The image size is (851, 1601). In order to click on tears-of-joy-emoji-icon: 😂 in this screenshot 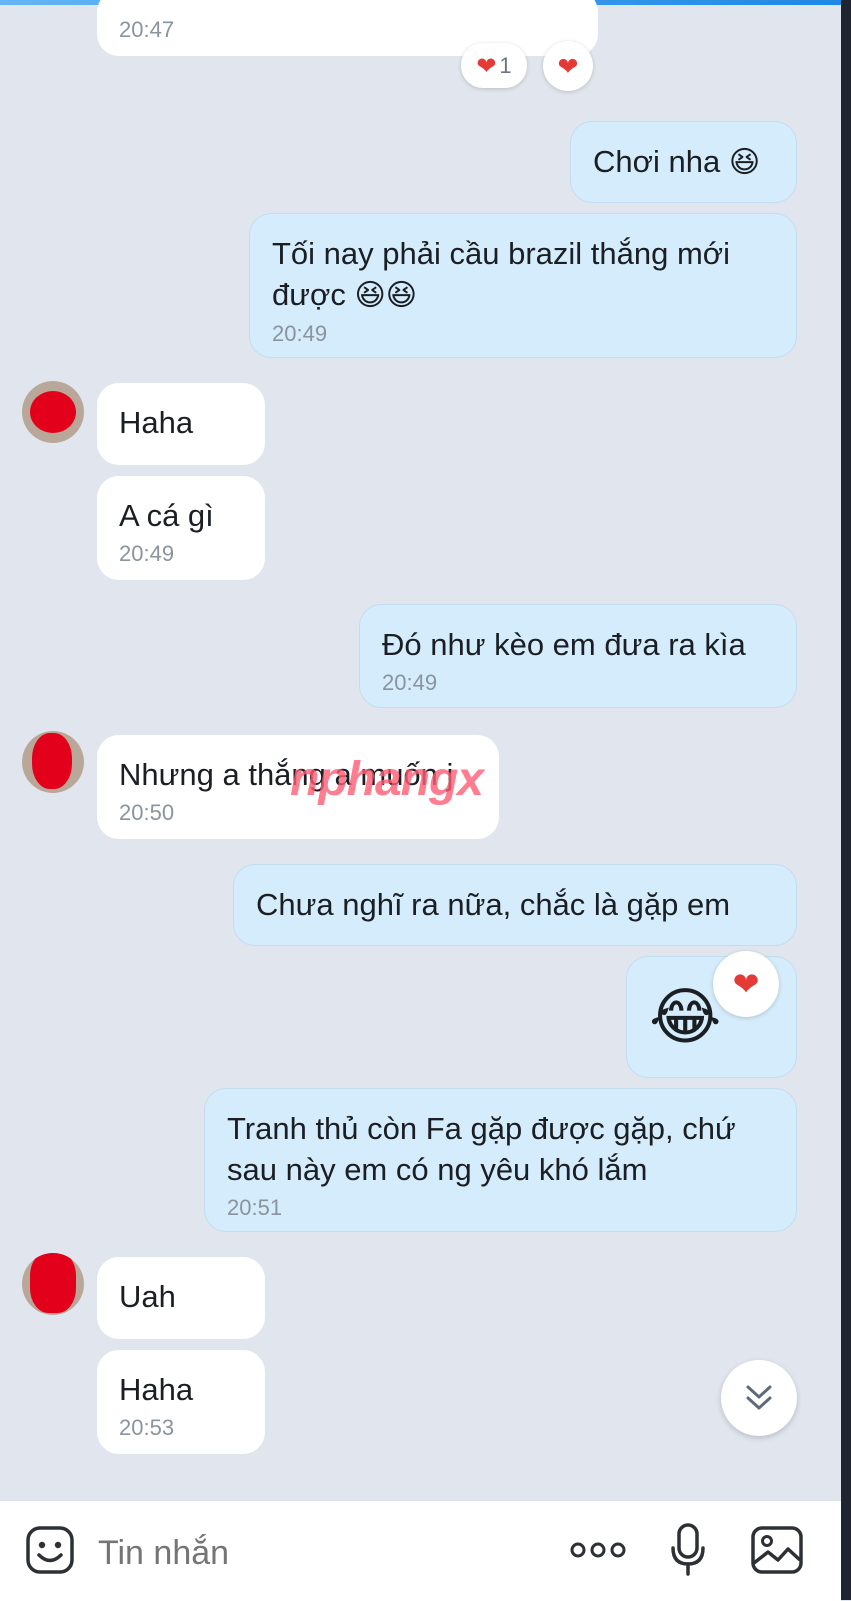, I will do `click(685, 1016)`.